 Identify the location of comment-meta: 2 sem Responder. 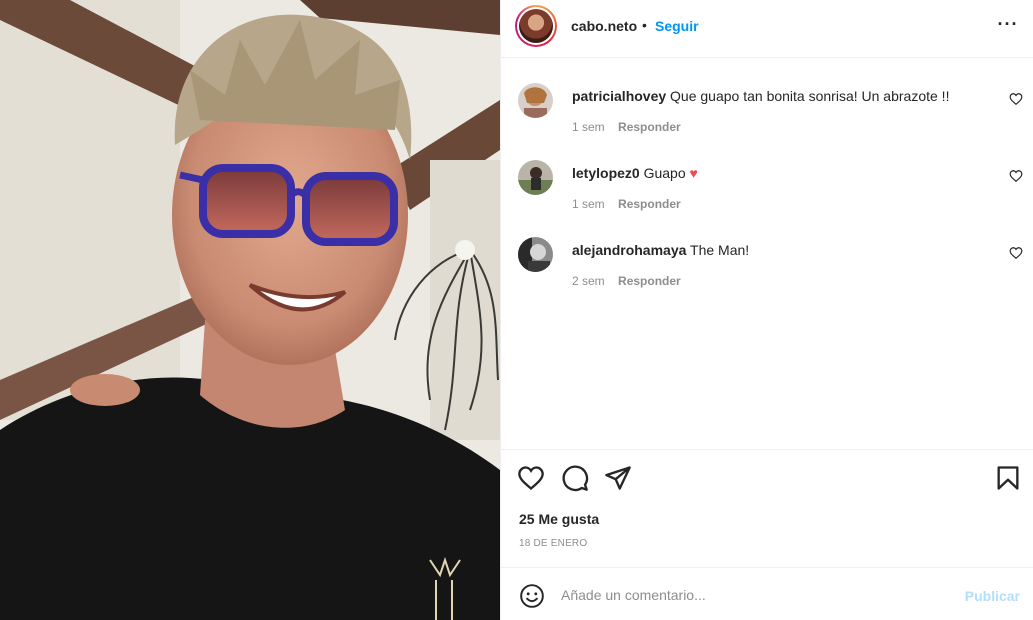
(626, 281).